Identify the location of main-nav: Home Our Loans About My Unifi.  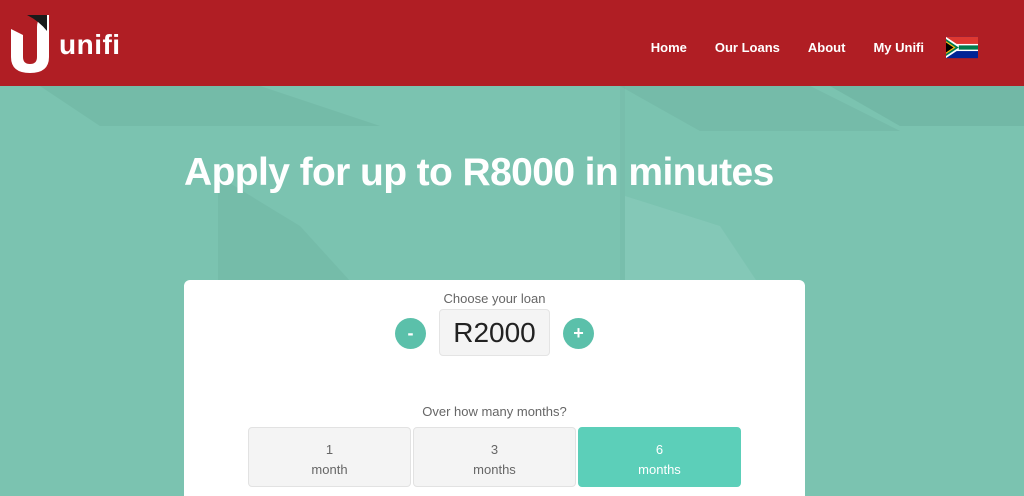
(814, 47).